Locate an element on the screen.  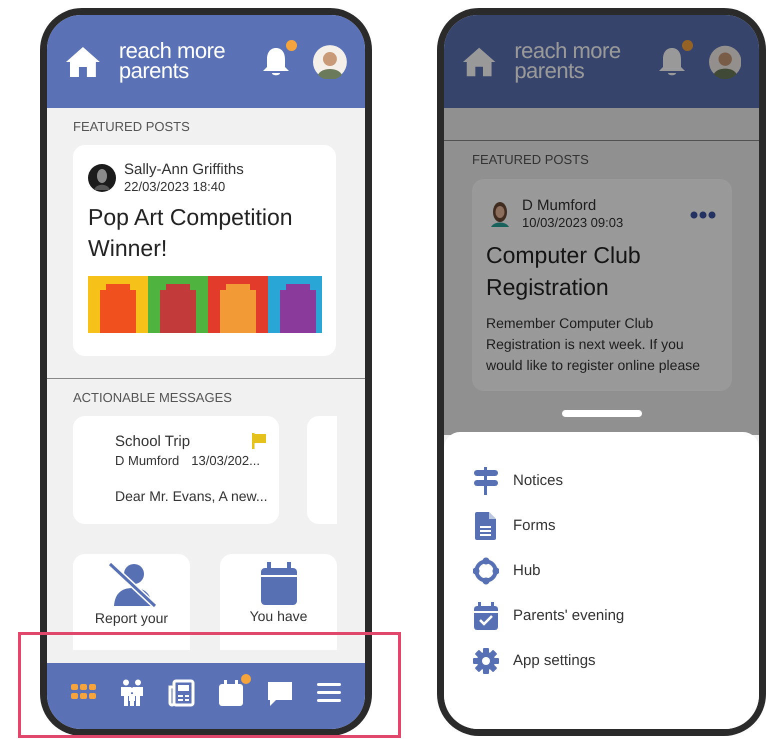
menu-item: App settings is located at coordinates (568, 661).